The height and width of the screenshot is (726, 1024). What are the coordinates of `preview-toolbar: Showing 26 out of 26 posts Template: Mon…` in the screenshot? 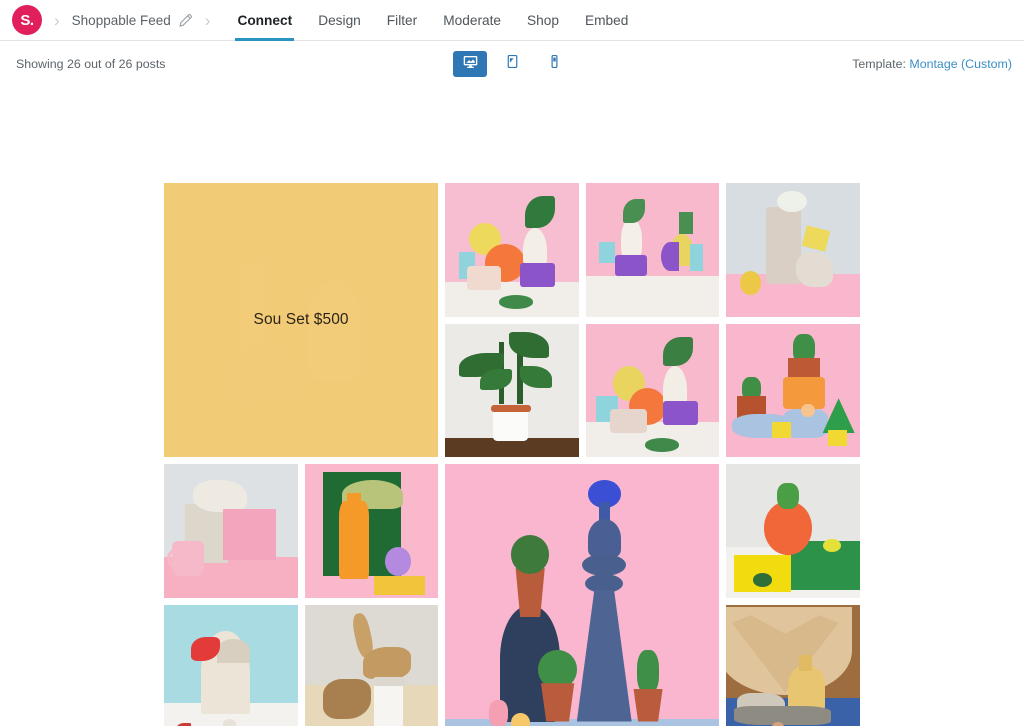 It's located at (512, 64).